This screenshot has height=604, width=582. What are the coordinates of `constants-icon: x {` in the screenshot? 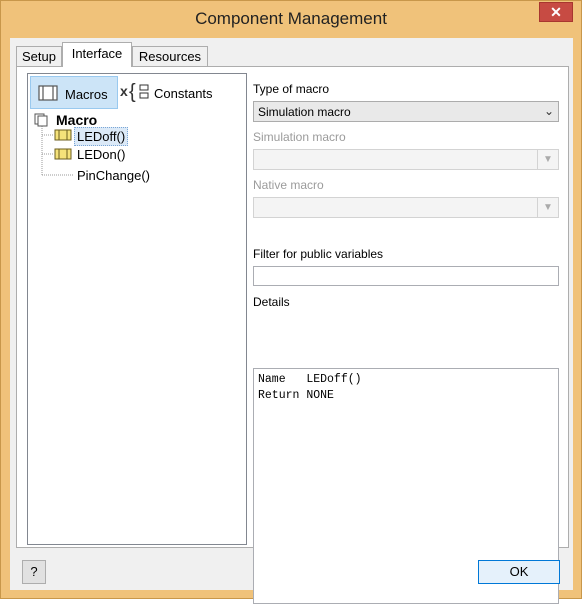 It's located at (134, 92).